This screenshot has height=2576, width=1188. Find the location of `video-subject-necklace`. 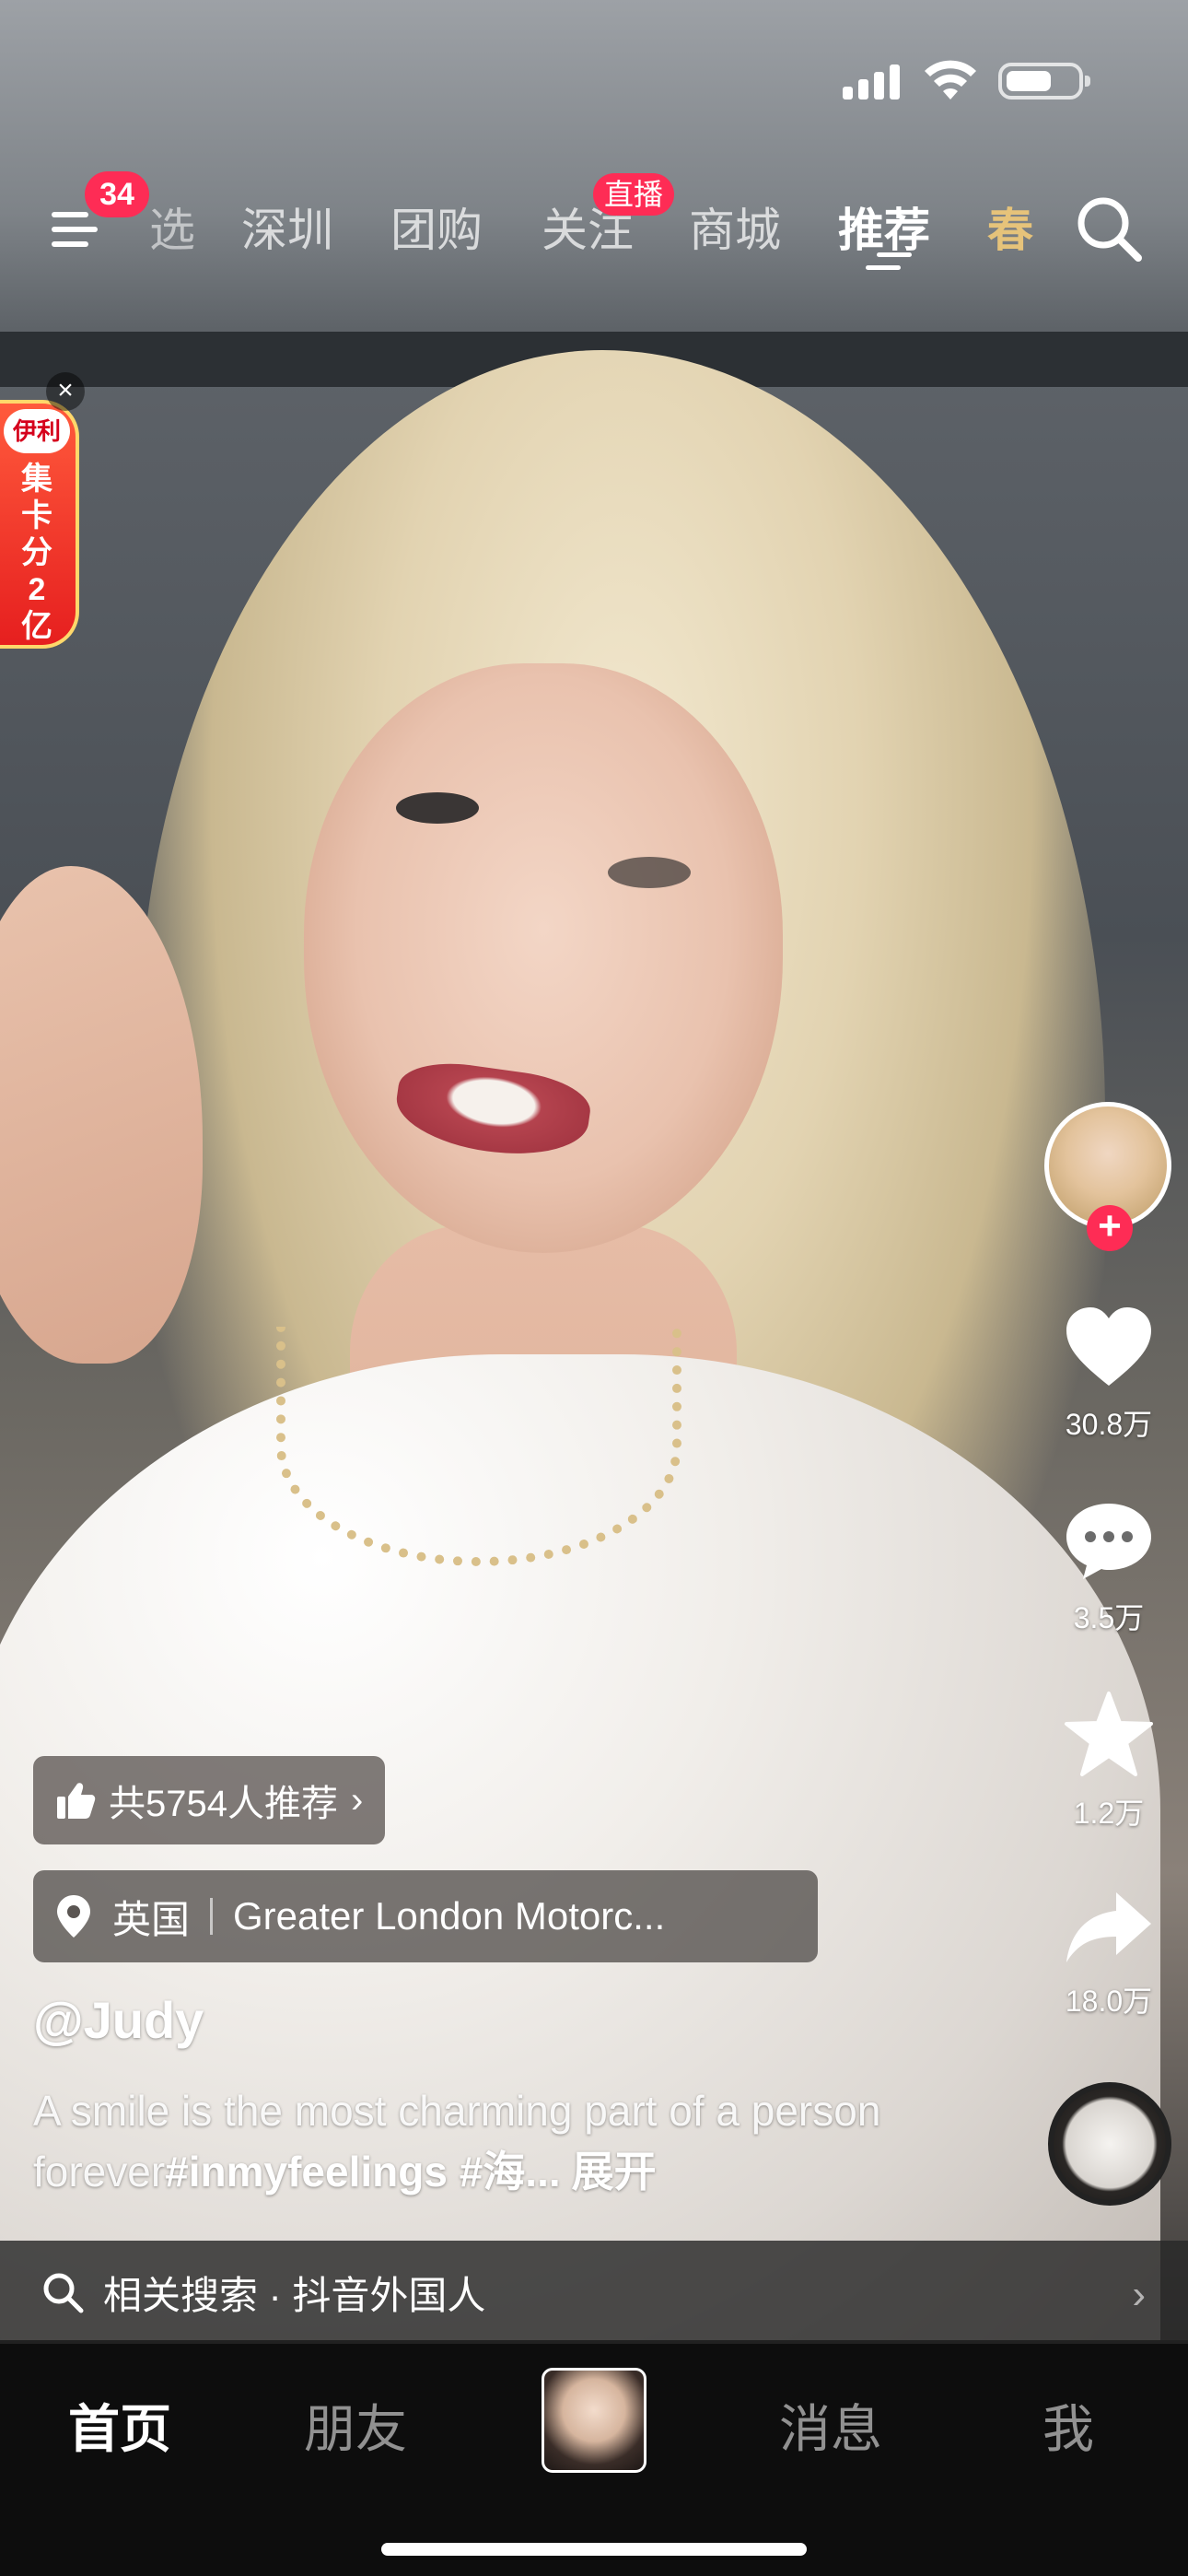

video-subject-necklace is located at coordinates (479, 1446).